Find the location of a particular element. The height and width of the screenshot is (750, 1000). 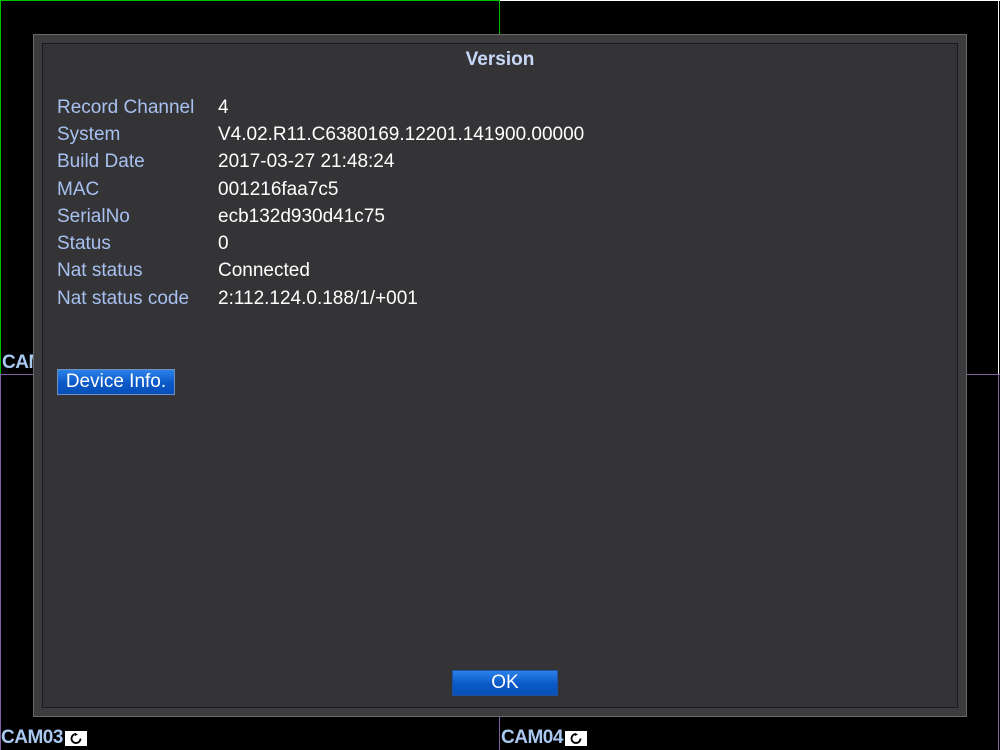

grid-divider-right is located at coordinates (983, 374).